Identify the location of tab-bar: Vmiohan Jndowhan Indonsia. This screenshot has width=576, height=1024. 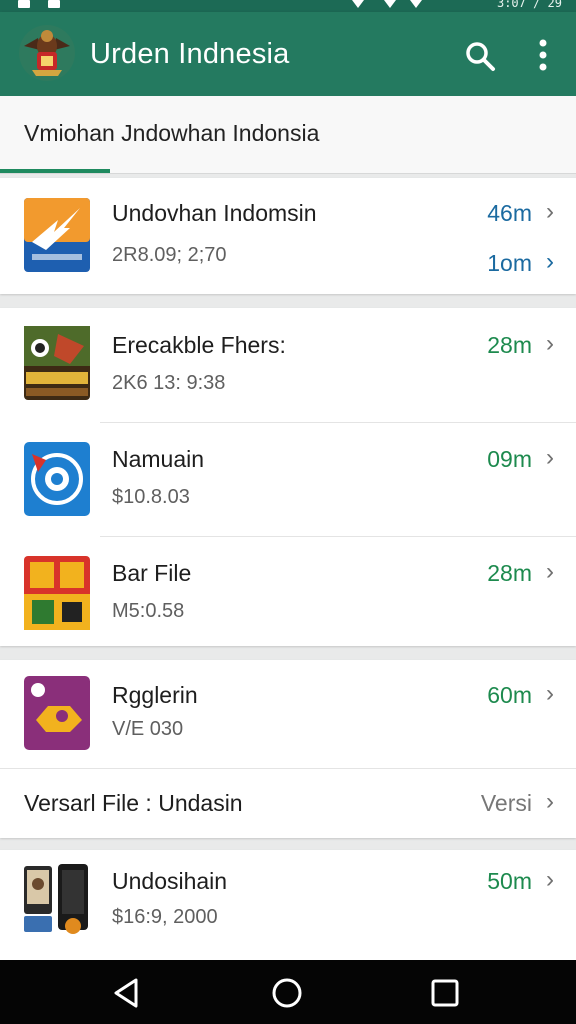
(288, 135).